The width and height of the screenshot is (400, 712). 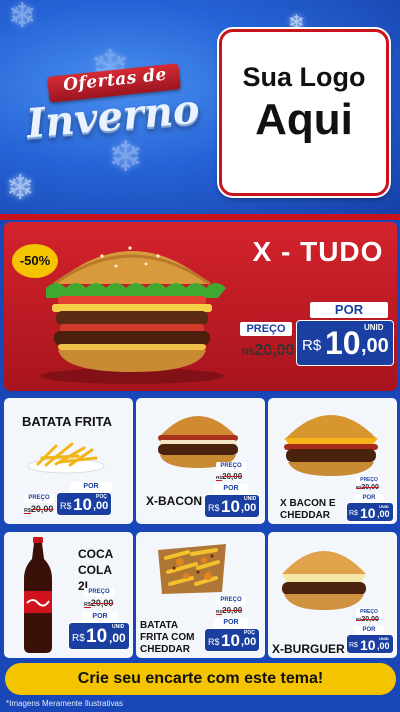 What do you see at coordinates (200, 461) in the screenshot?
I see `product-card: X-BACON PREÇO R$20,00 POR R$ 10 ,00 UNID` at bounding box center [200, 461].